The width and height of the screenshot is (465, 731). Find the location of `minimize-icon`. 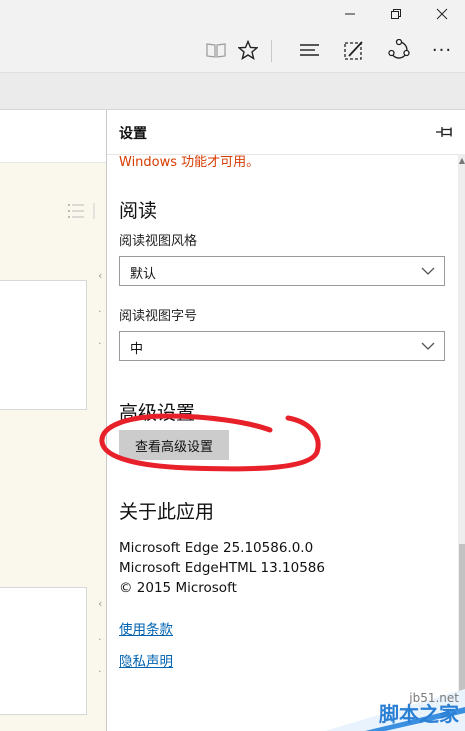

minimize-icon is located at coordinates (350, 14).